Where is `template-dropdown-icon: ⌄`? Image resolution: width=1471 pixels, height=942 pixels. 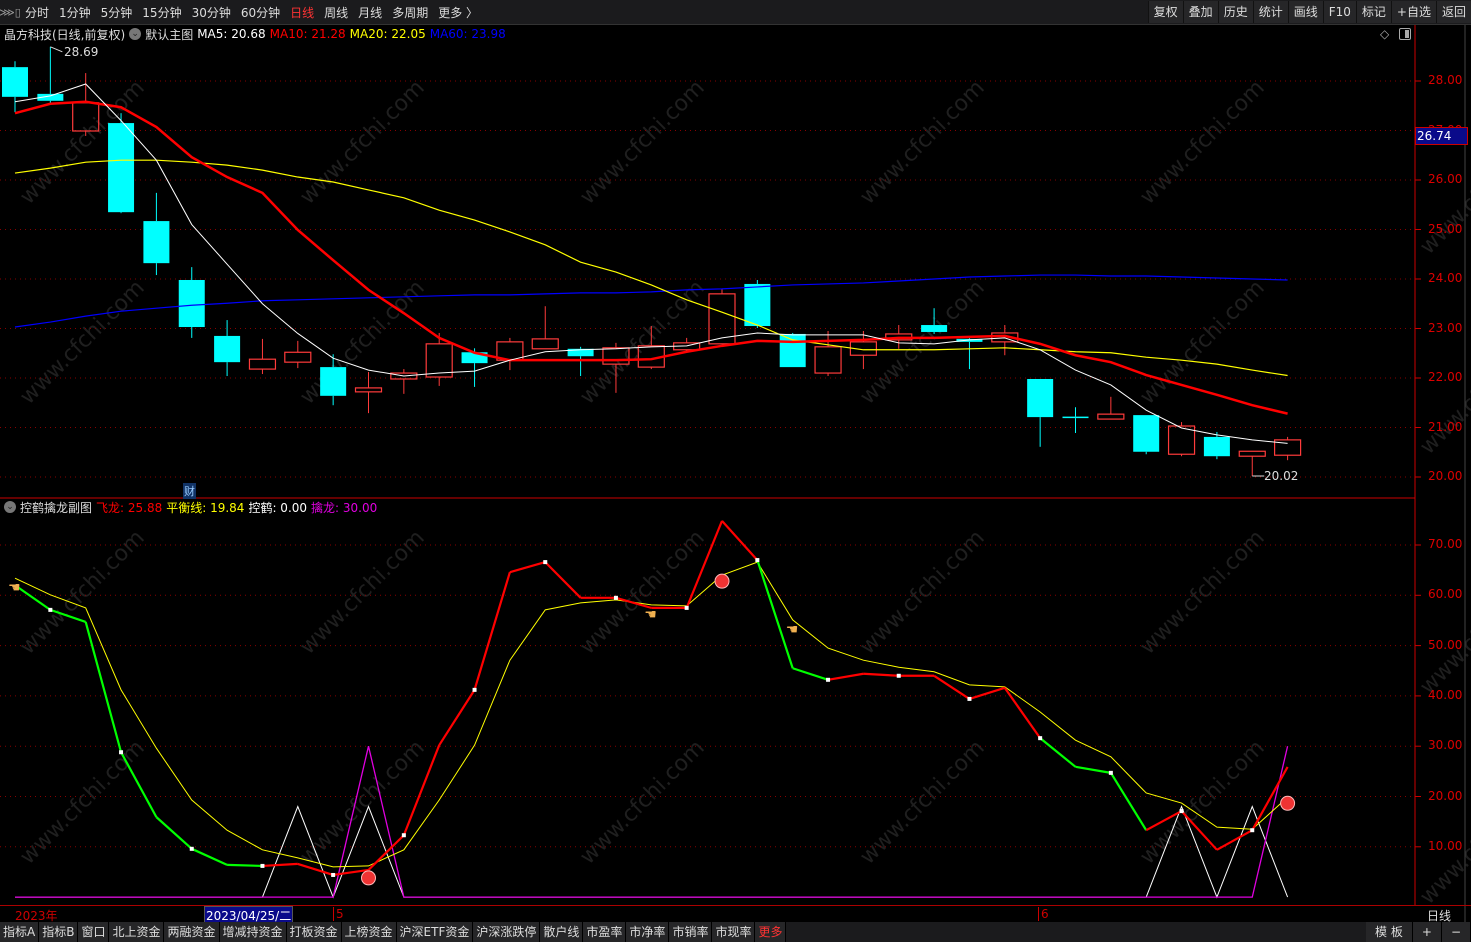
template-dropdown-icon: ⌄ is located at coordinates (135, 34).